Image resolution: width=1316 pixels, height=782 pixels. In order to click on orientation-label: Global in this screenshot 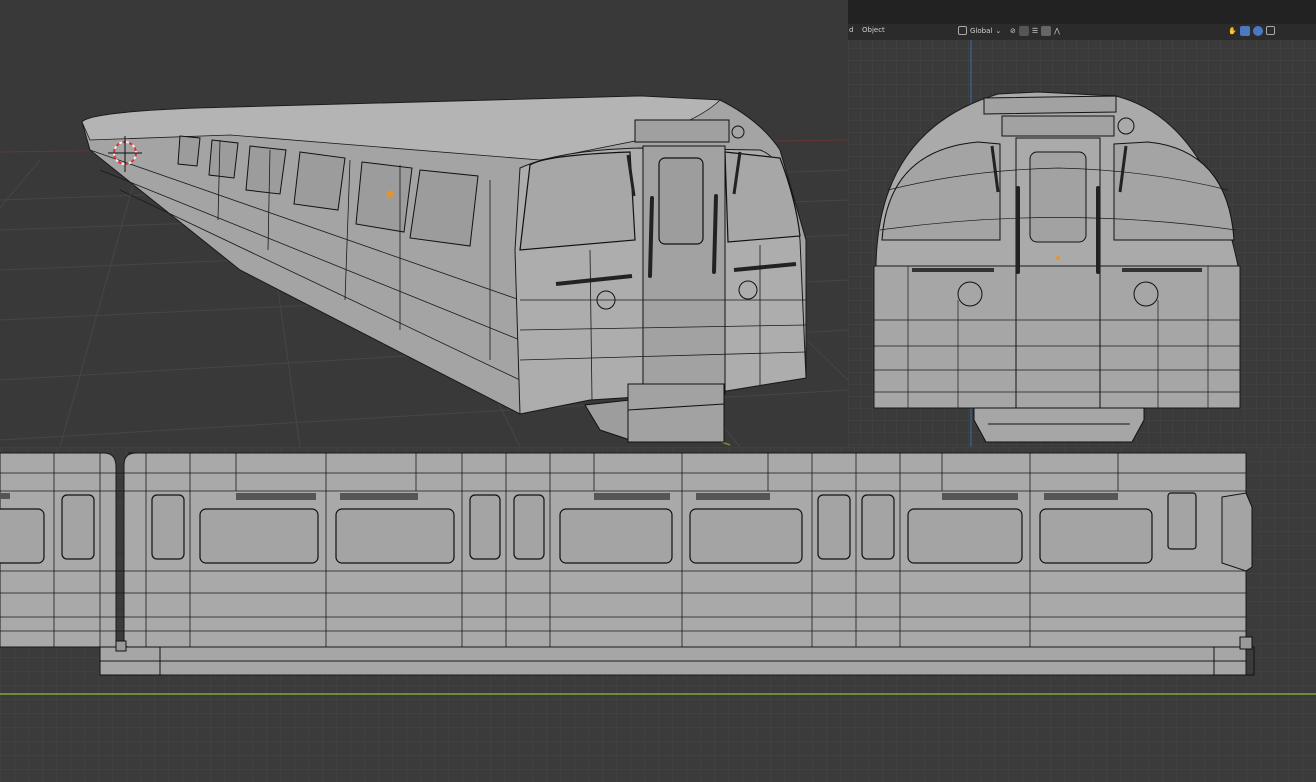, I will do `click(981, 30)`.